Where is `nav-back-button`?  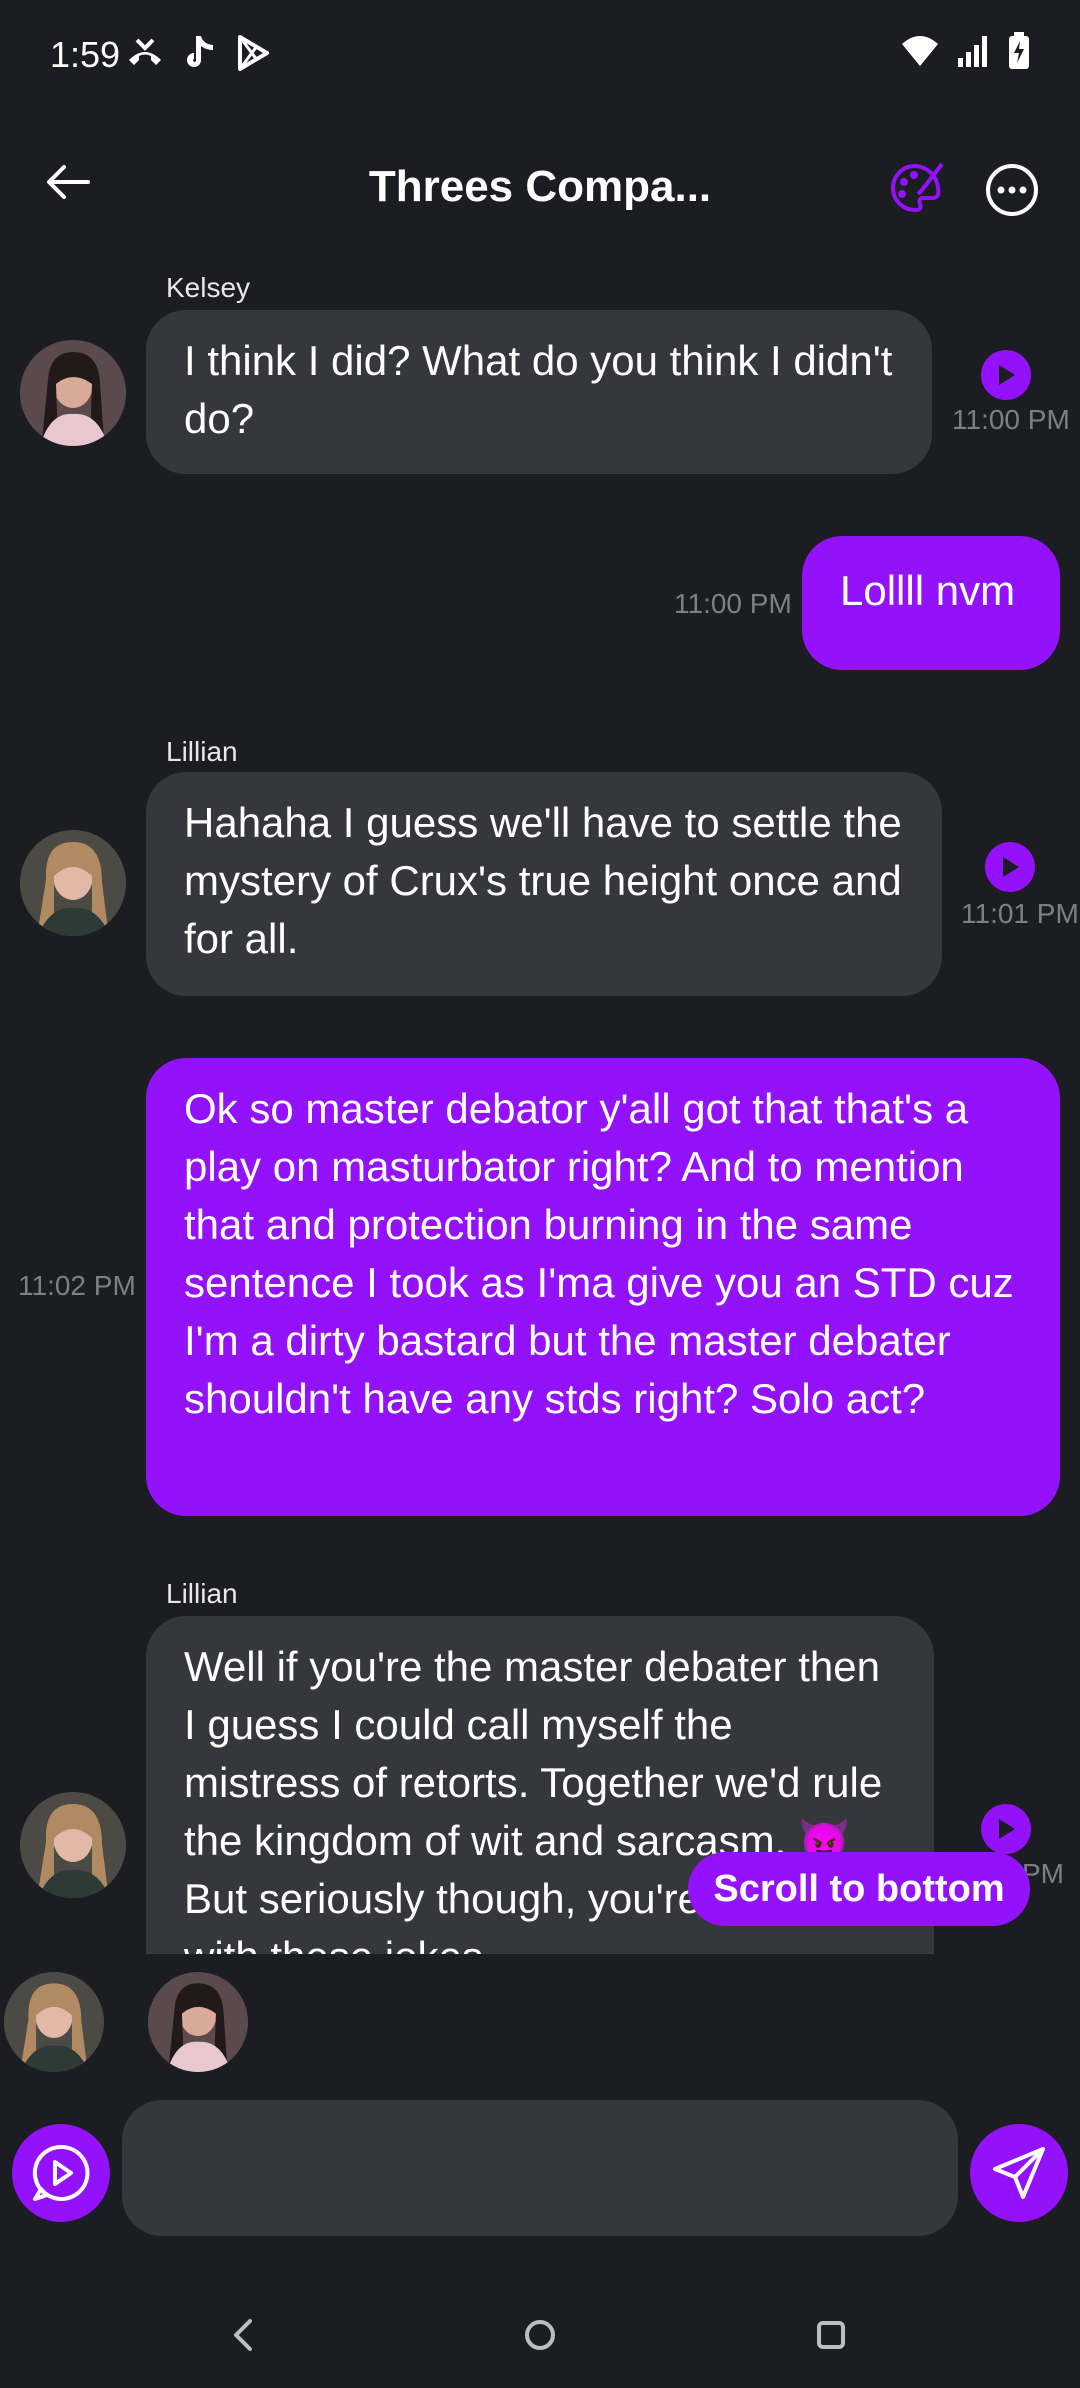 nav-back-button is located at coordinates (243, 2335).